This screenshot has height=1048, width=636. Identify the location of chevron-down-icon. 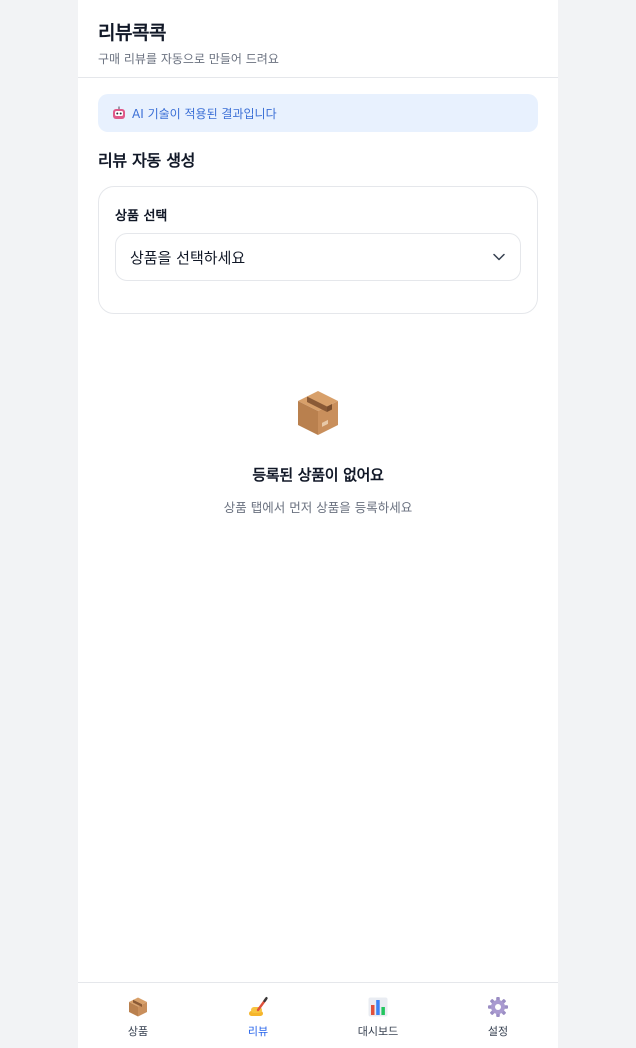
(499, 257).